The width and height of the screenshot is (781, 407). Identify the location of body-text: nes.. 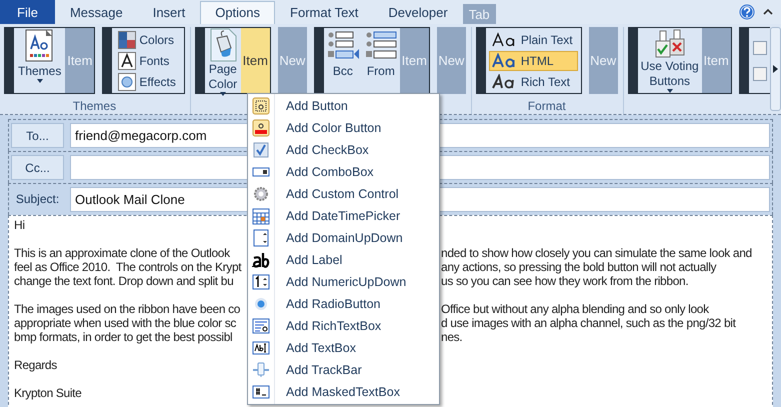
(451, 337).